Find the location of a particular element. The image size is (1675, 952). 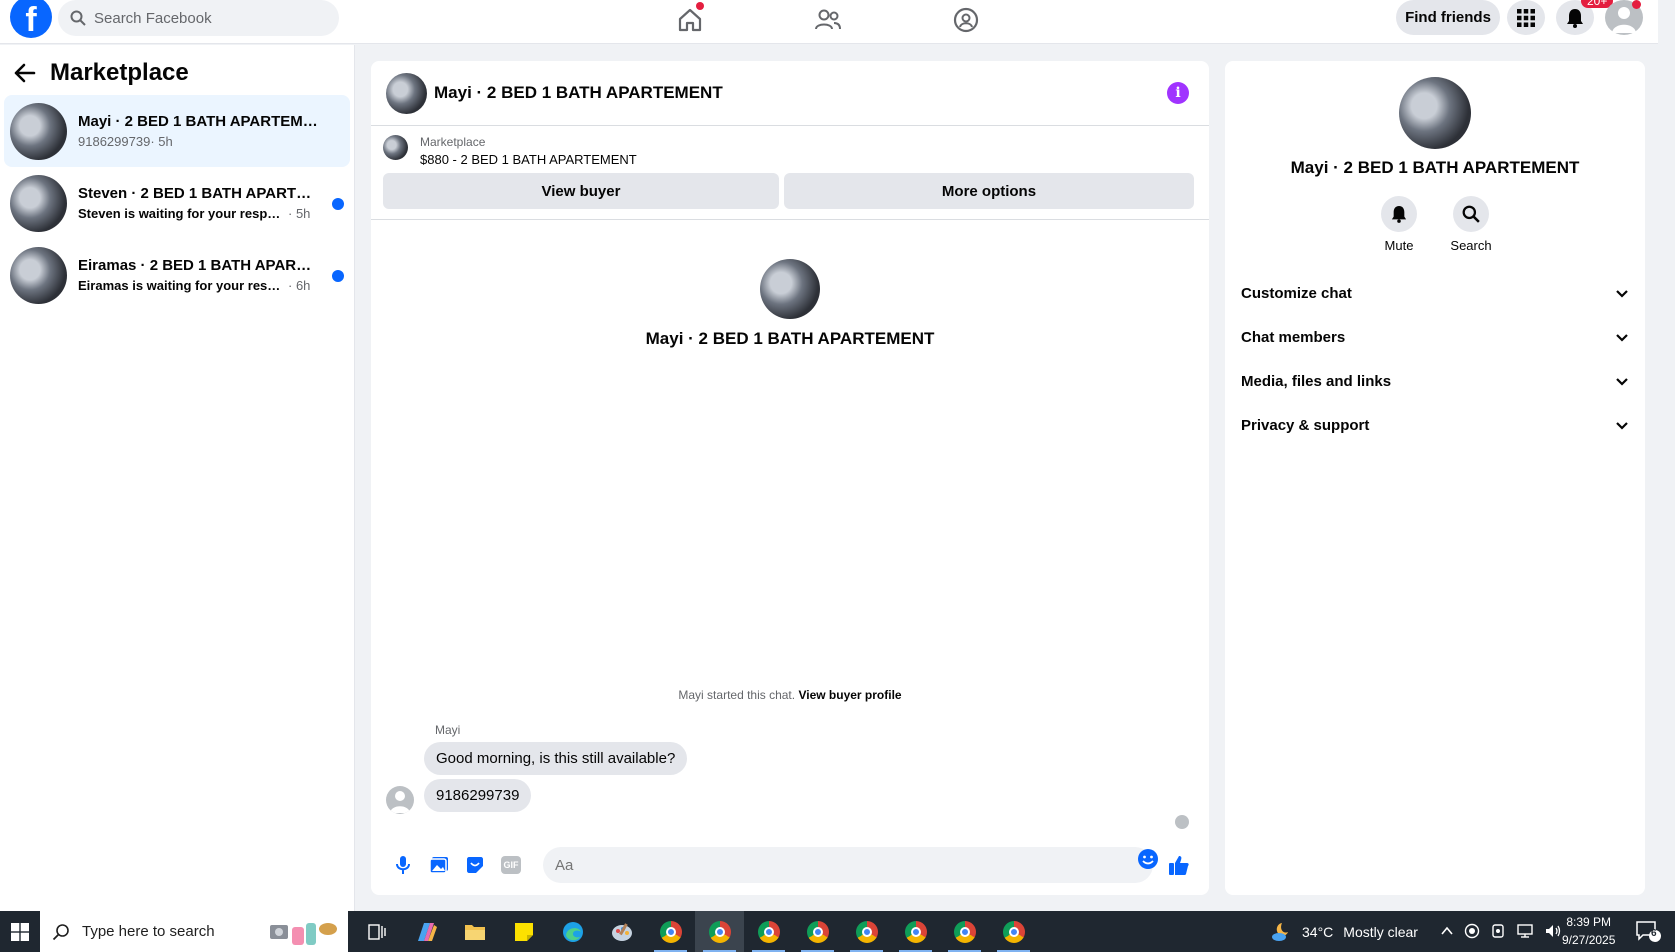

conversation-name: Eiramas · 2 BED 1 BATH APARTEMENT is located at coordinates (198, 265).